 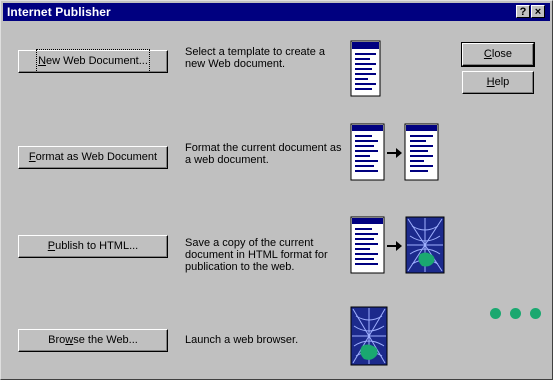 I want to click on format-as-web-document-button: Format as Web Document, so click(x=93, y=157).